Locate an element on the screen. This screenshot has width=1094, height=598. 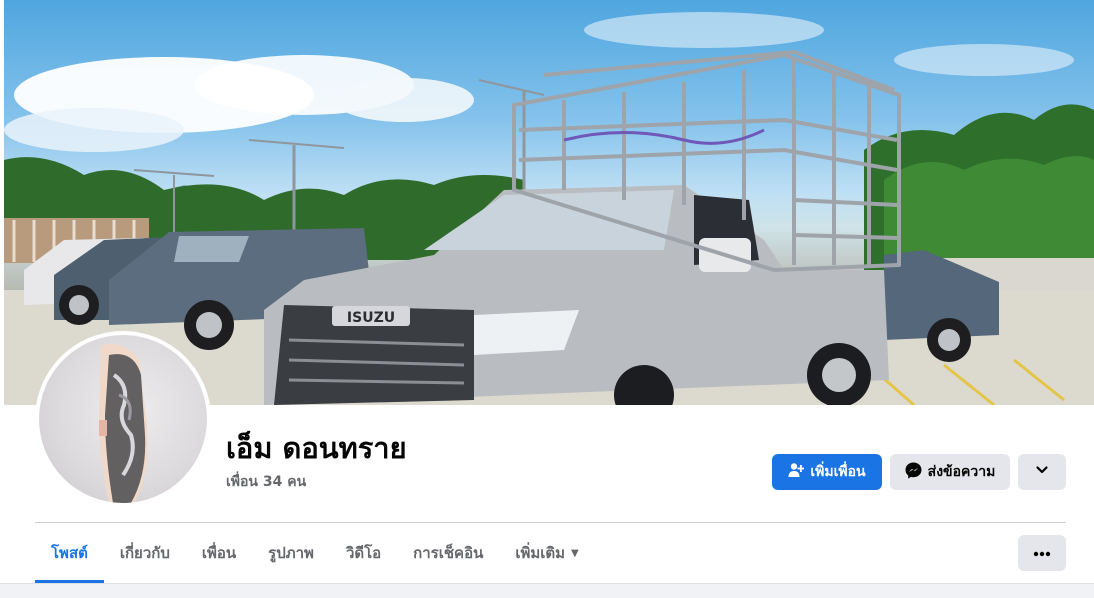
message-button: ส่งข้อความ is located at coordinates (950, 472).